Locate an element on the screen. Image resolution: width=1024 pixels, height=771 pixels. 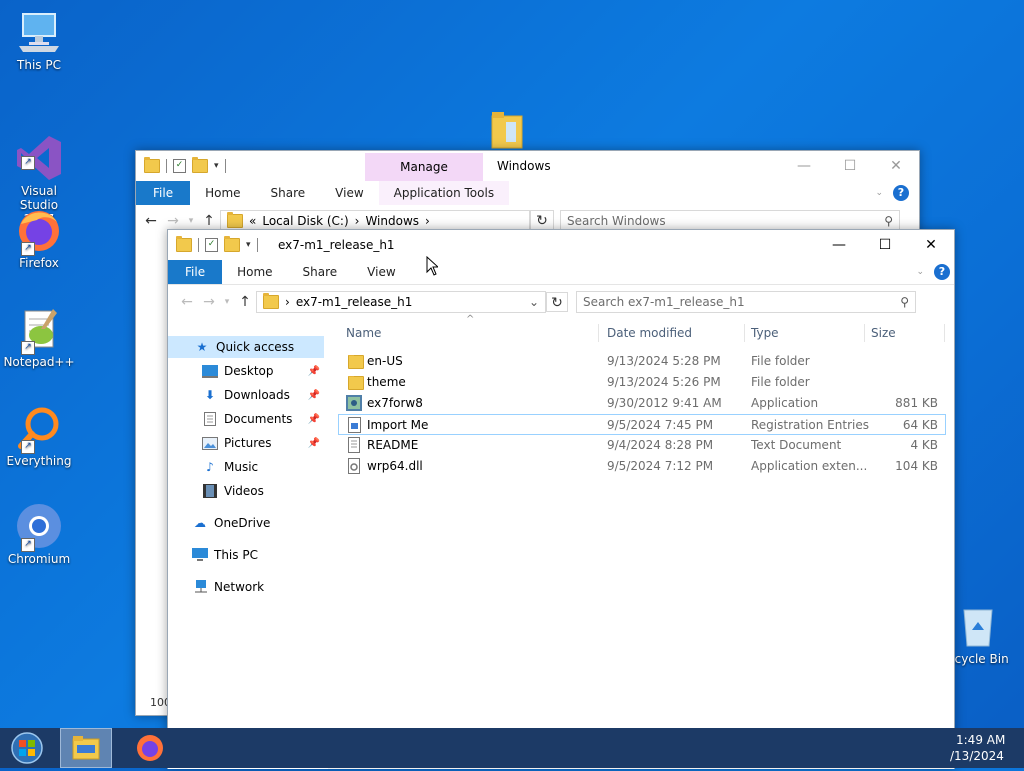
nav-documents: Documents 📌 is located at coordinates (246, 419).